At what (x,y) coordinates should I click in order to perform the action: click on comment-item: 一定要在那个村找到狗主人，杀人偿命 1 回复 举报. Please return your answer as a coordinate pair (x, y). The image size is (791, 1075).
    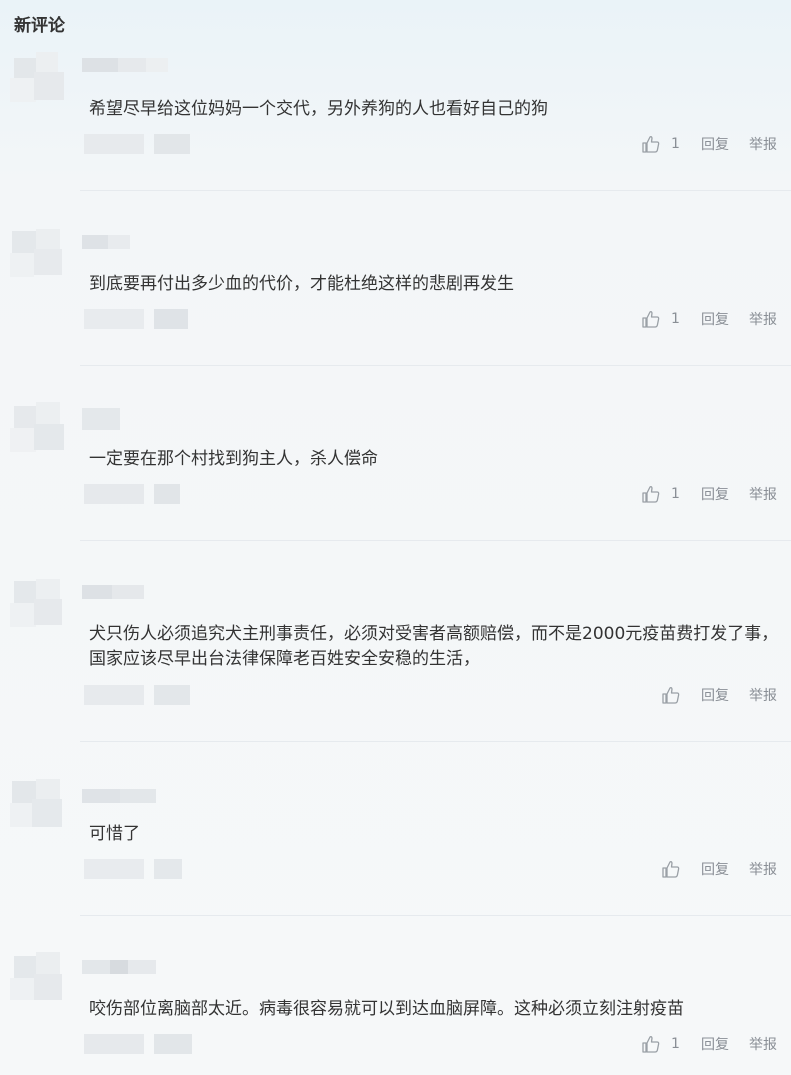
    Looking at the image, I should click on (395, 470).